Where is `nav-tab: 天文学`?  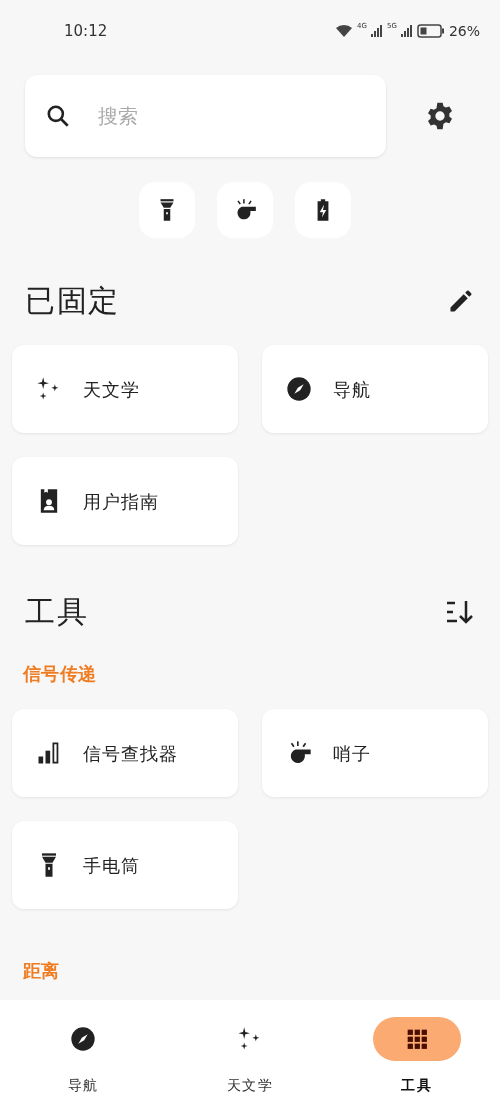
nav-tab: 天文学 is located at coordinates (250, 1056).